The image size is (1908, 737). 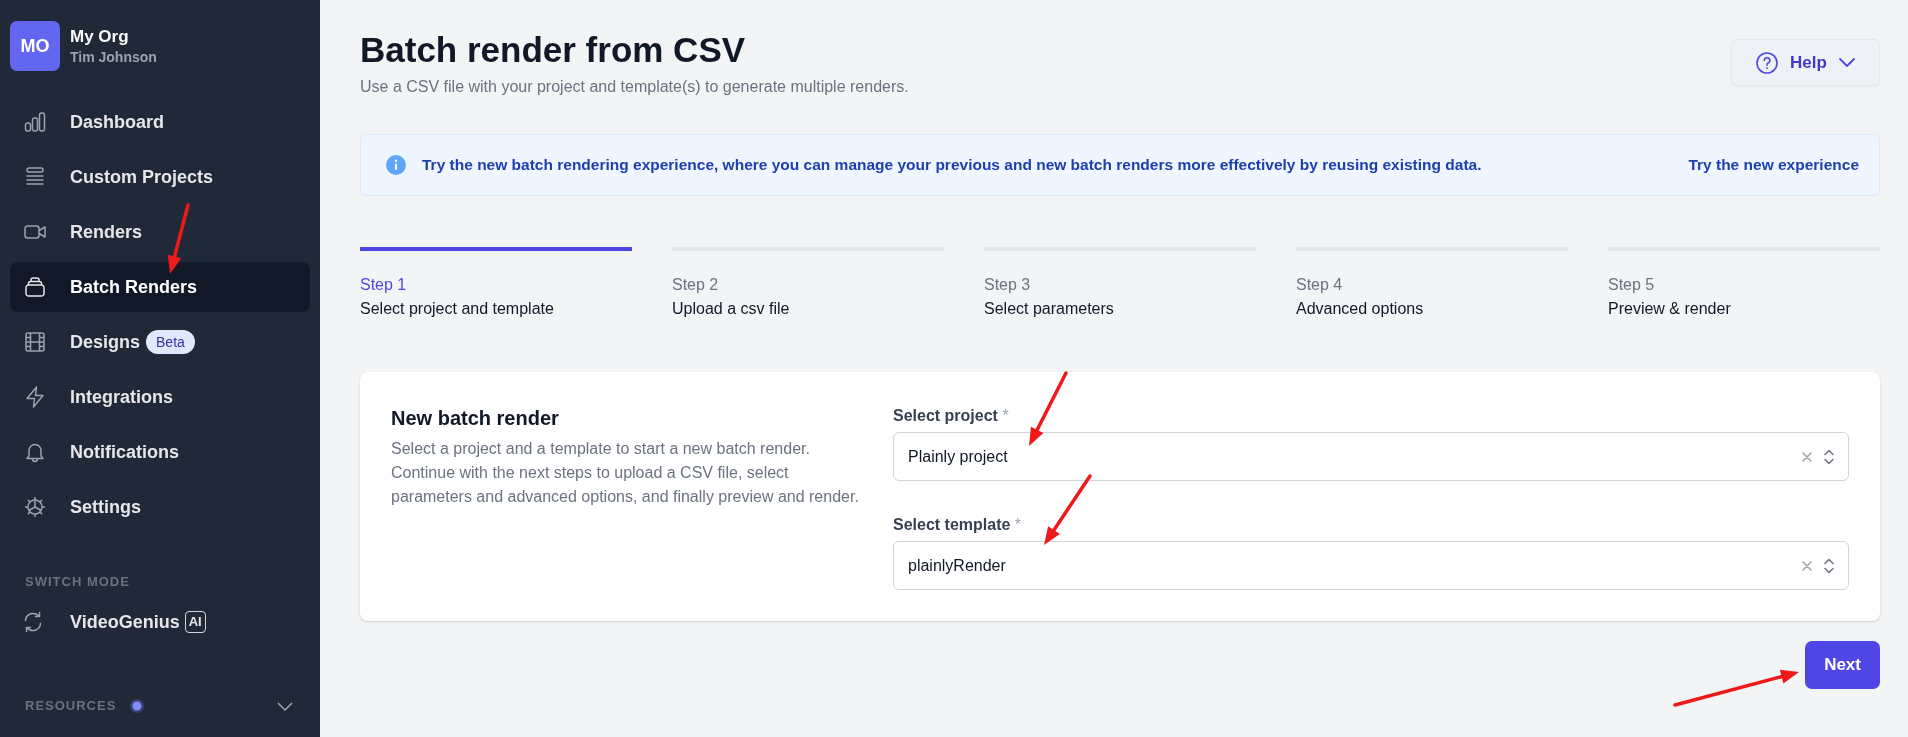 What do you see at coordinates (160, 397) in the screenshot?
I see `sidebar-item: Integrations` at bounding box center [160, 397].